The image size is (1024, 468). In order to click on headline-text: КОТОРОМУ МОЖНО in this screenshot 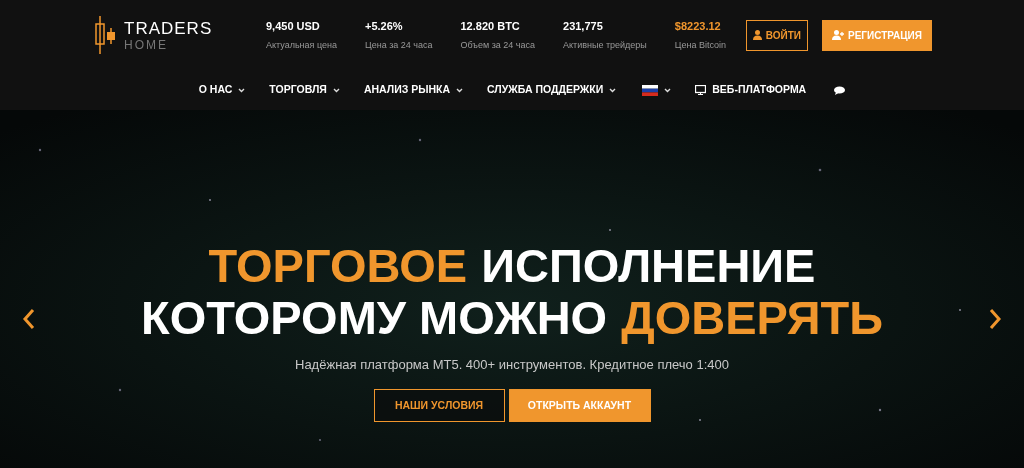, I will do `click(374, 317)`.